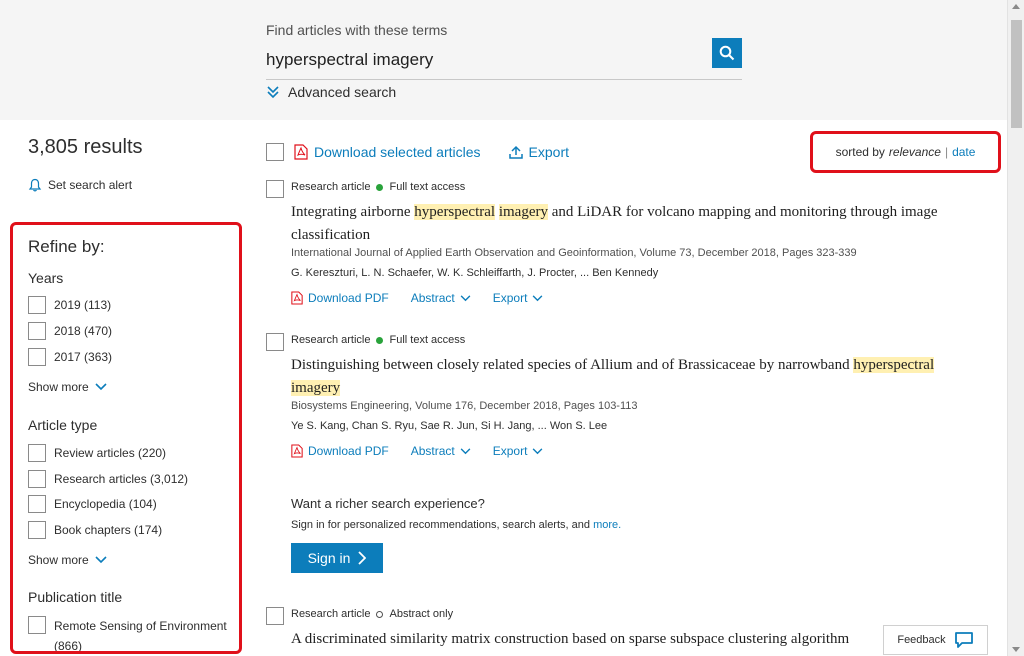 This screenshot has height=656, width=1024. I want to click on sorted-by-label: sorted by, so click(860, 152).